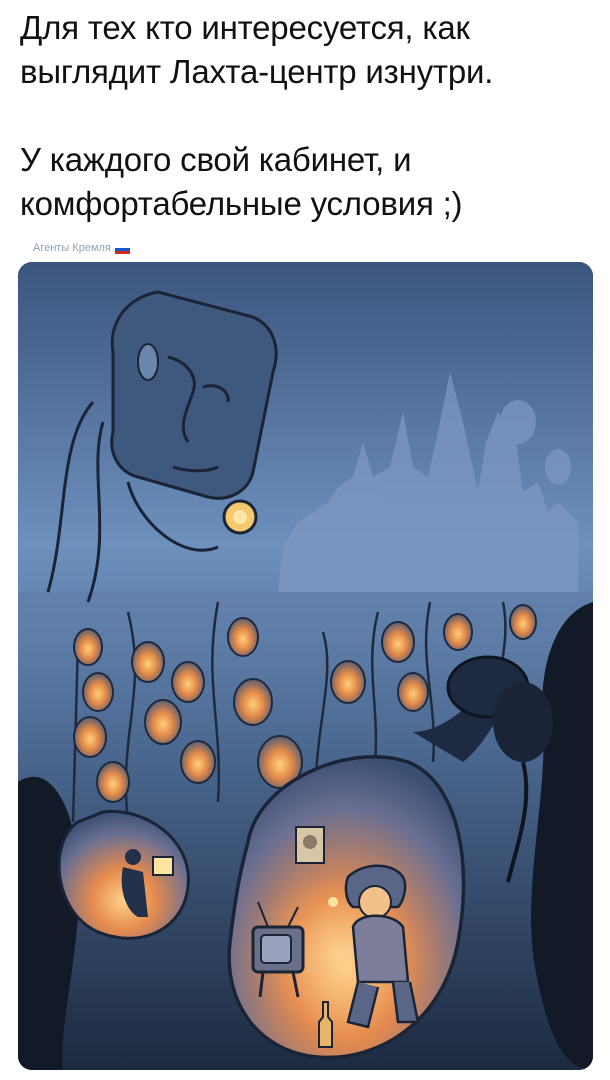 This screenshot has width=610, height=1080. What do you see at coordinates (241, 203) in the screenshot?
I see `post-text-line: комфортабельные условия ;)` at bounding box center [241, 203].